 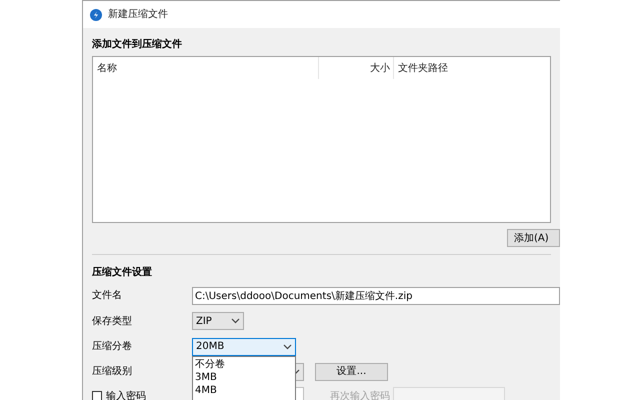 I want to click on field-label: 压缩分卷, so click(x=112, y=347).